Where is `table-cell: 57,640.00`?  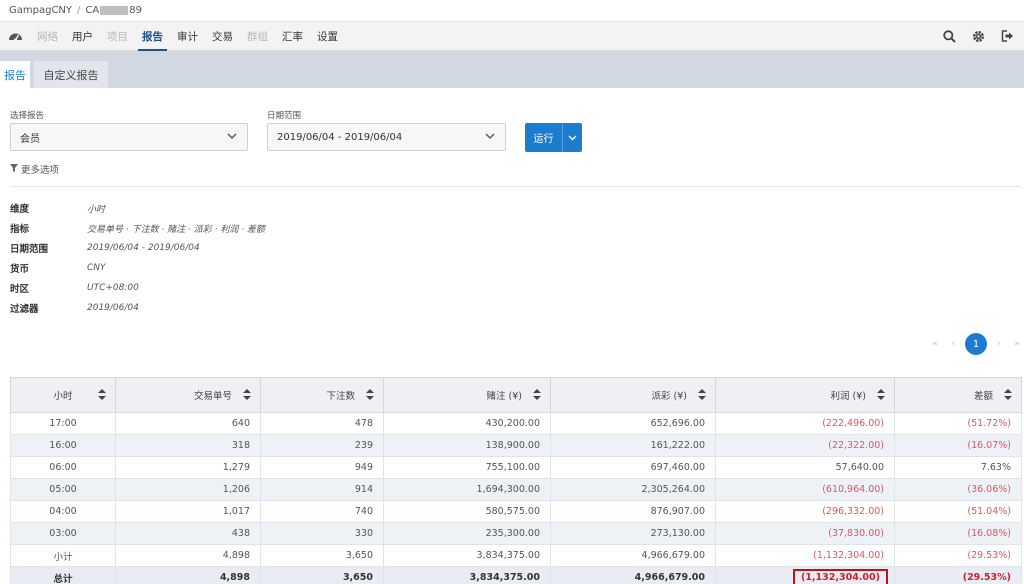 table-cell: 57,640.00 is located at coordinates (805, 467).